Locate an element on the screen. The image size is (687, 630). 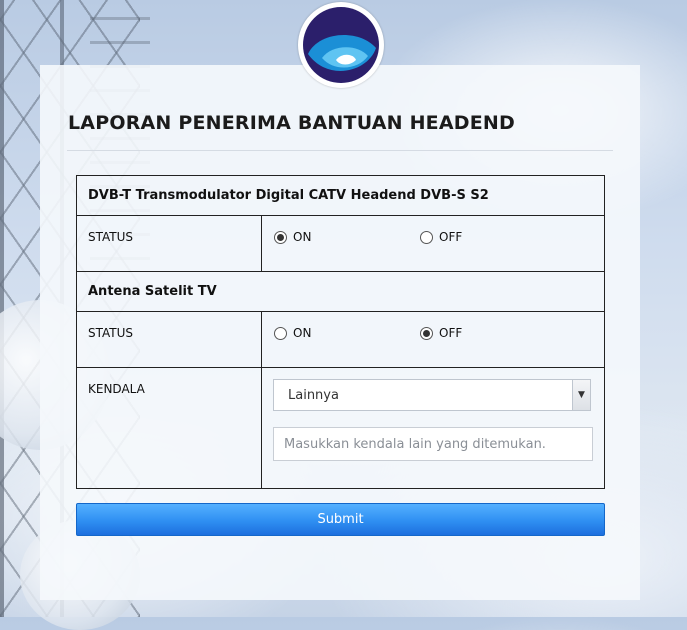
status-options-transmodulator: ON OFF is located at coordinates (433, 243).